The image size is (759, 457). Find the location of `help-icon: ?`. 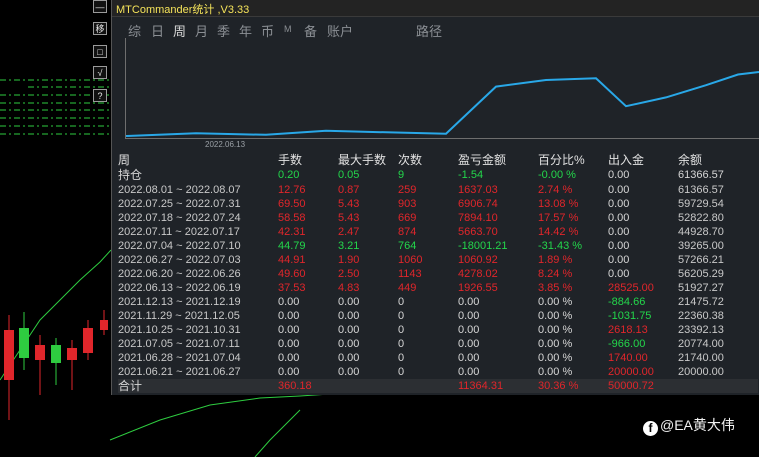

help-icon: ? is located at coordinates (100, 96).